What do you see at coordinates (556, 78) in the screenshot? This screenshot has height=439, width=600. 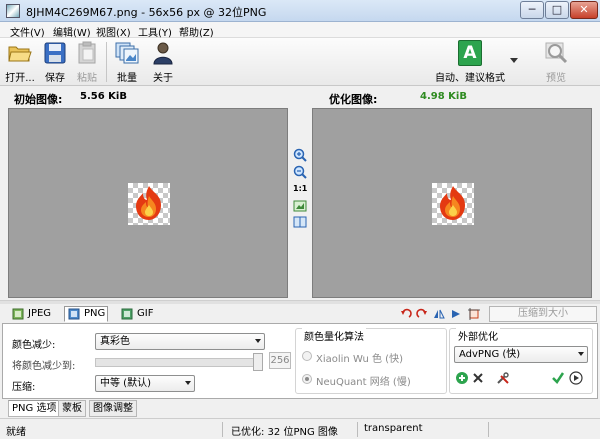 I see `preview-label: 预览` at bounding box center [556, 78].